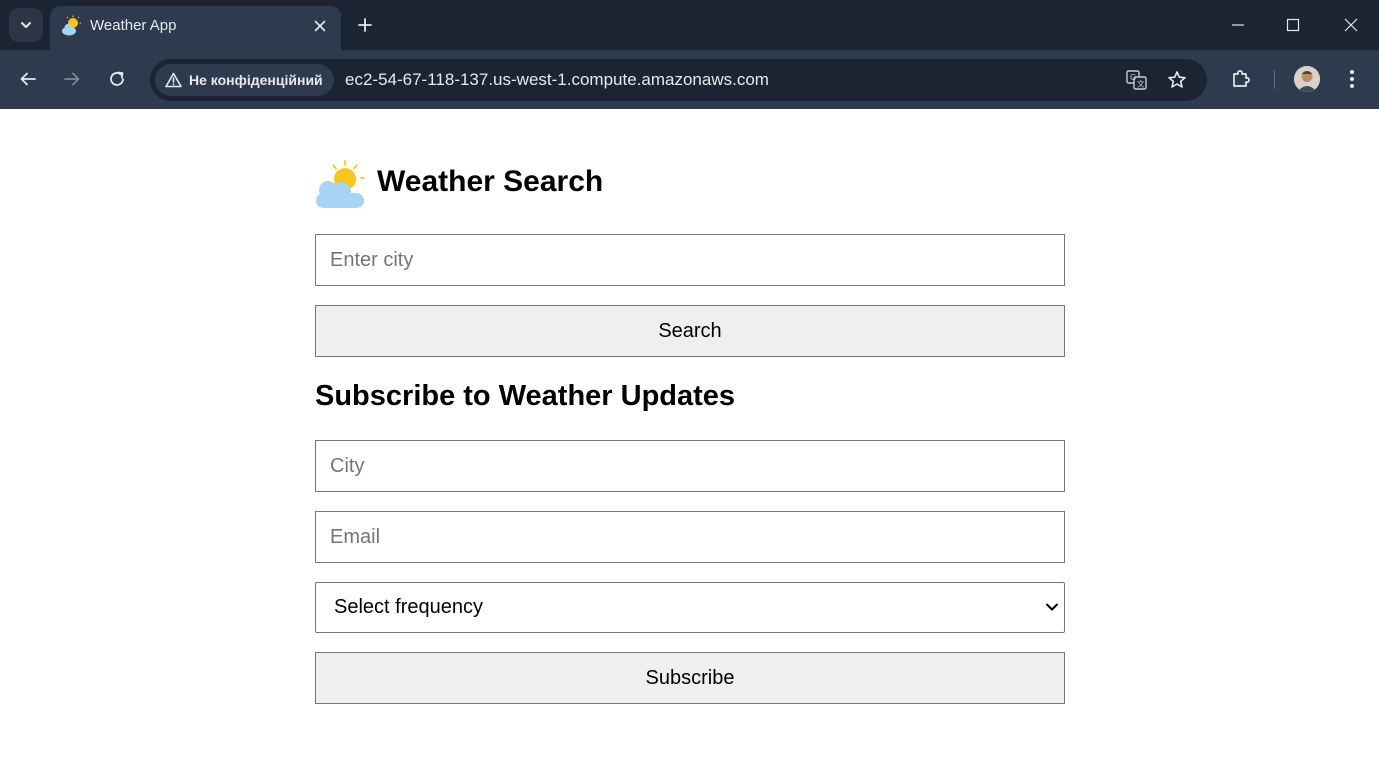 The width and height of the screenshot is (1379, 757). I want to click on back-button, so click(28, 79).